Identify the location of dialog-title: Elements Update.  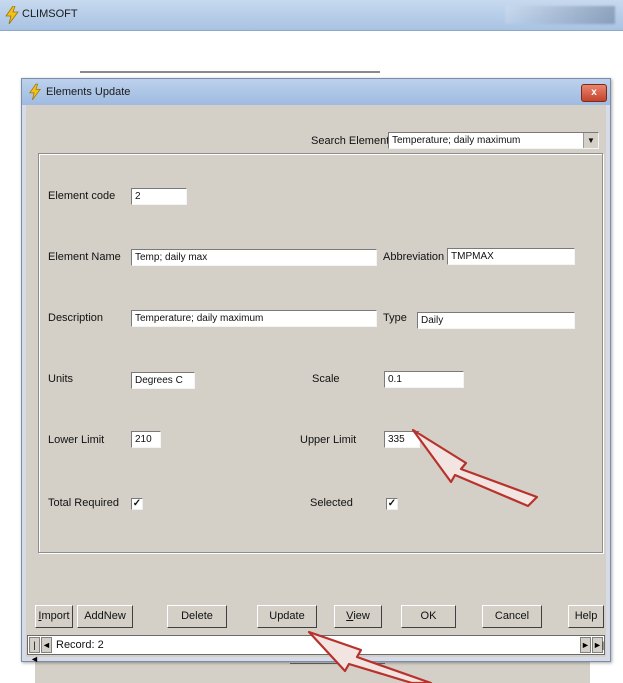
(88, 92).